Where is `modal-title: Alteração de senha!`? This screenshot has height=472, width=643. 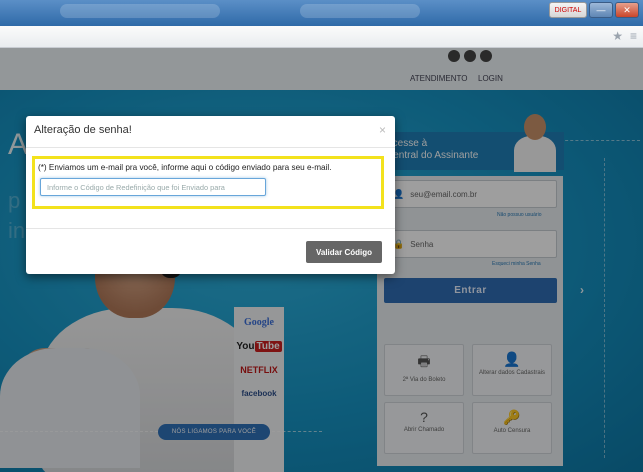 modal-title: Alteração de senha! is located at coordinates (83, 130).